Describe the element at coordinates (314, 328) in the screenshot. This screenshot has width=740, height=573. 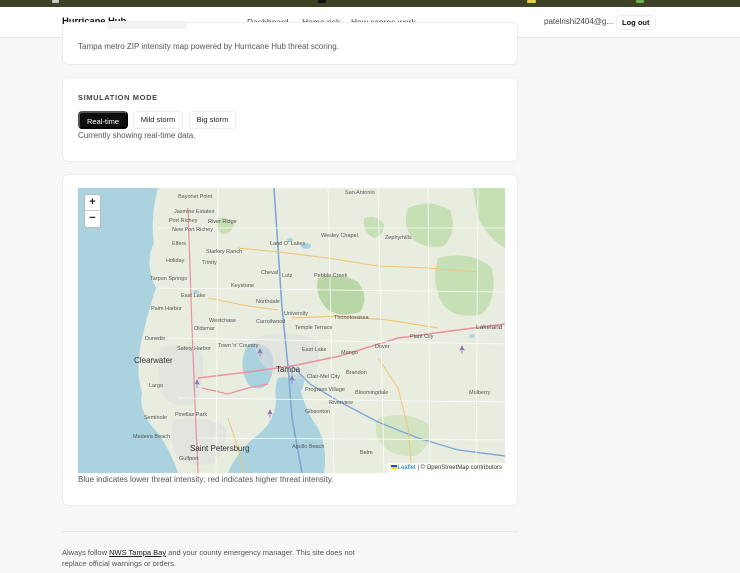
I see `map-label-temple-terrace: Temple Terrace` at that location.